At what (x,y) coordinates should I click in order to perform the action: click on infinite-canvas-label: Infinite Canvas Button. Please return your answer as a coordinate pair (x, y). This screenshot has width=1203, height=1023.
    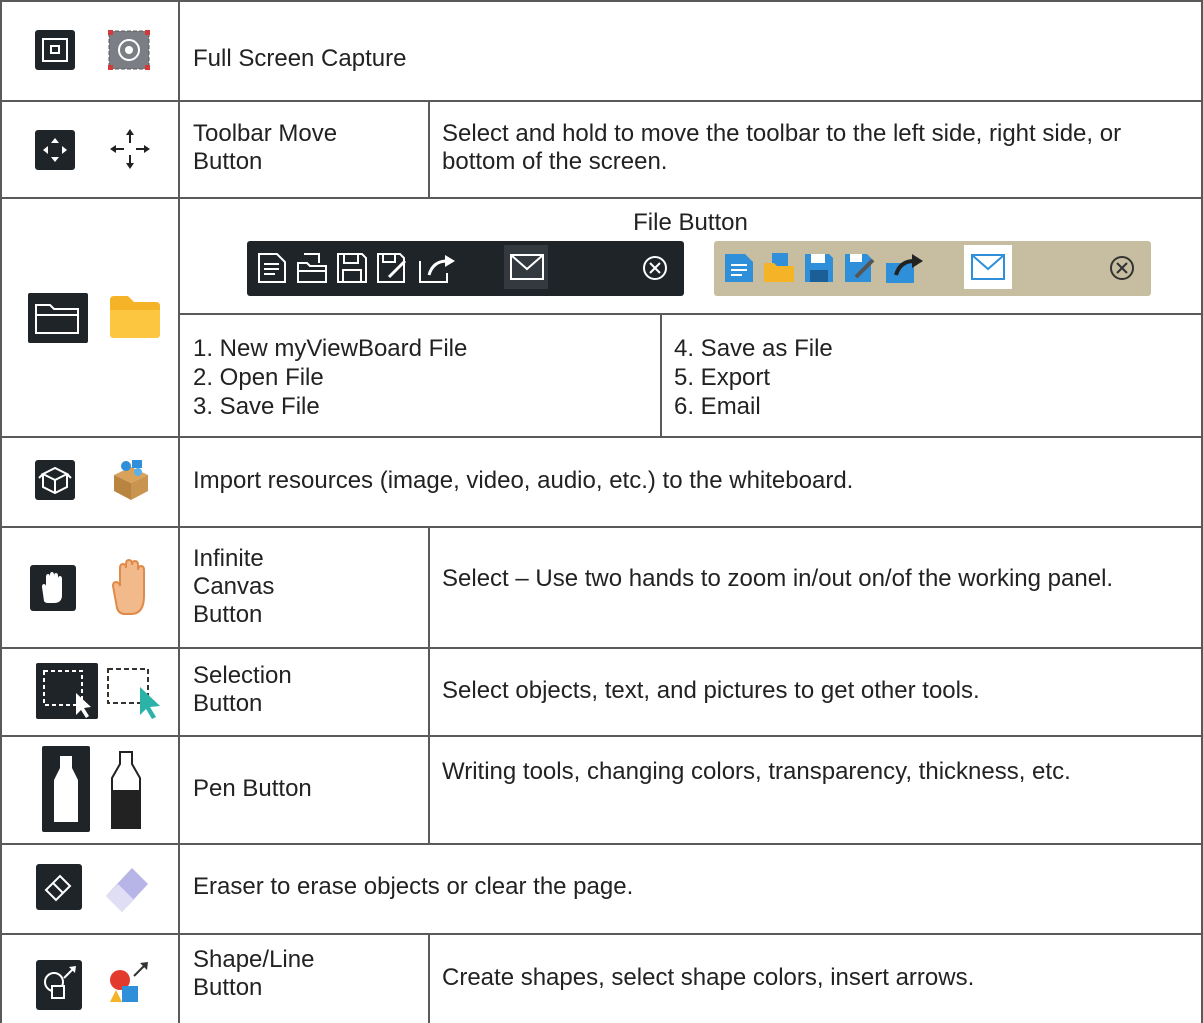
    Looking at the image, I should click on (234, 586).